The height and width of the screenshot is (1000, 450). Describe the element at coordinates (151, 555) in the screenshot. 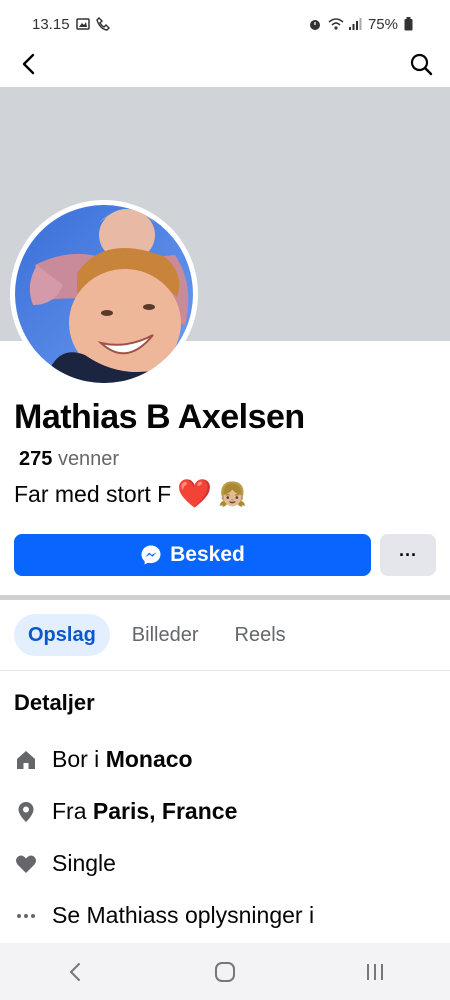

I see `messenger-icon` at that location.